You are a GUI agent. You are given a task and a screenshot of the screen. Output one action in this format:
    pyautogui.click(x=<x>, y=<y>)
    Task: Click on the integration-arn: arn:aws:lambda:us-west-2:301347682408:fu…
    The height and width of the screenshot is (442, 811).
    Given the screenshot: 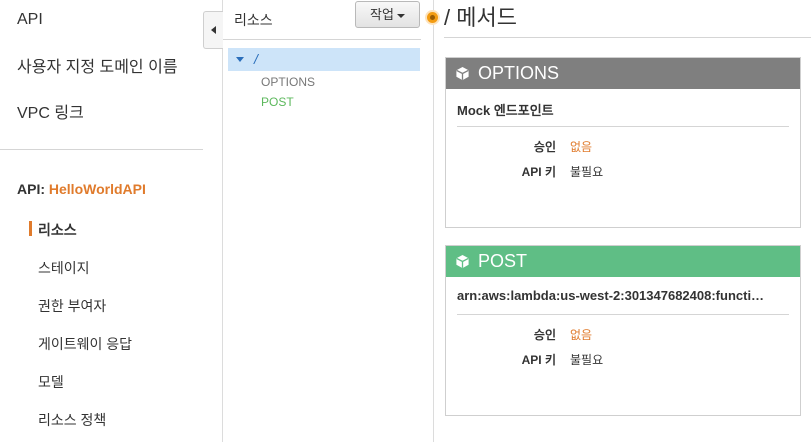 What is the action you would take?
    pyautogui.click(x=611, y=295)
    